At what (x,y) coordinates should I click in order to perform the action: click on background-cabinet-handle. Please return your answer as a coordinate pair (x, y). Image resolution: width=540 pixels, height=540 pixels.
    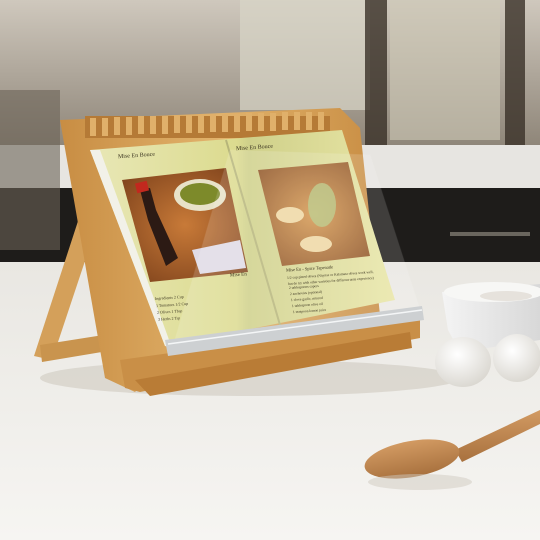
    Looking at the image, I should click on (490, 234).